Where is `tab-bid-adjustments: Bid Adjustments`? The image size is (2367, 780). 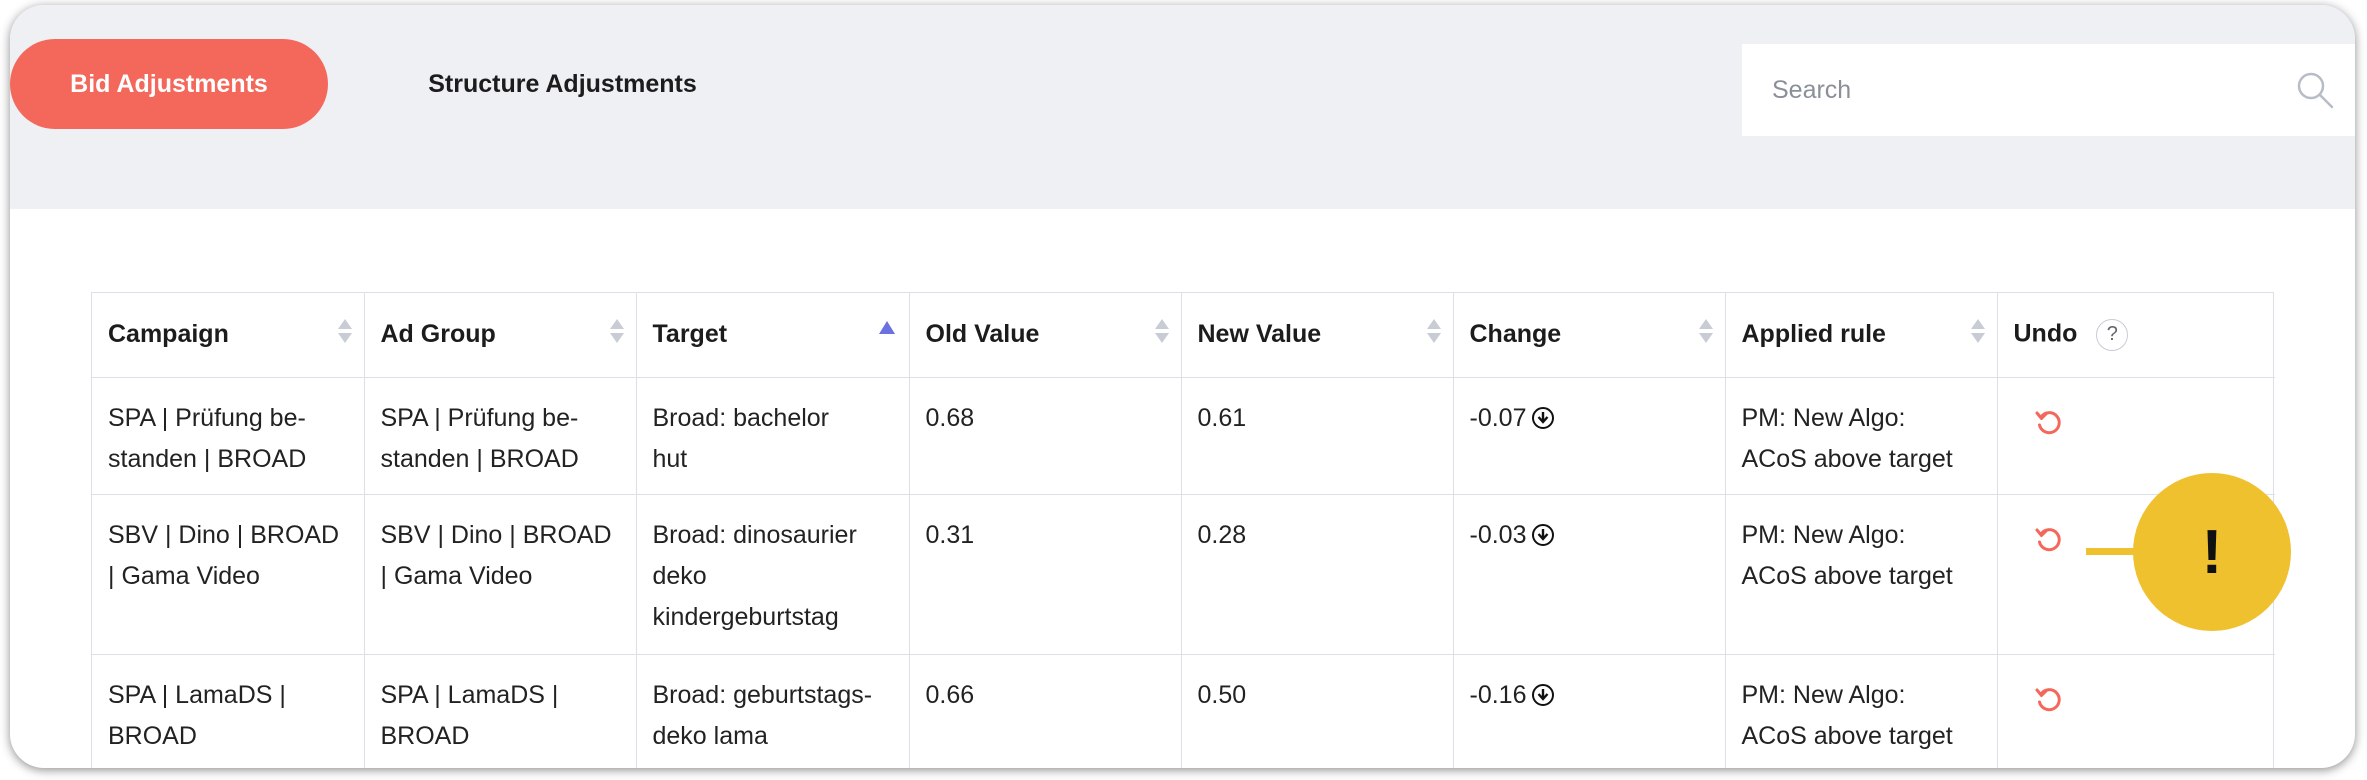 tab-bid-adjustments: Bid Adjustments is located at coordinates (169, 84).